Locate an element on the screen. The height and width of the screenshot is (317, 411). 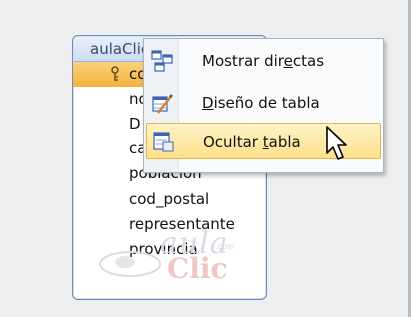
field-name: provincia is located at coordinates (163, 249).